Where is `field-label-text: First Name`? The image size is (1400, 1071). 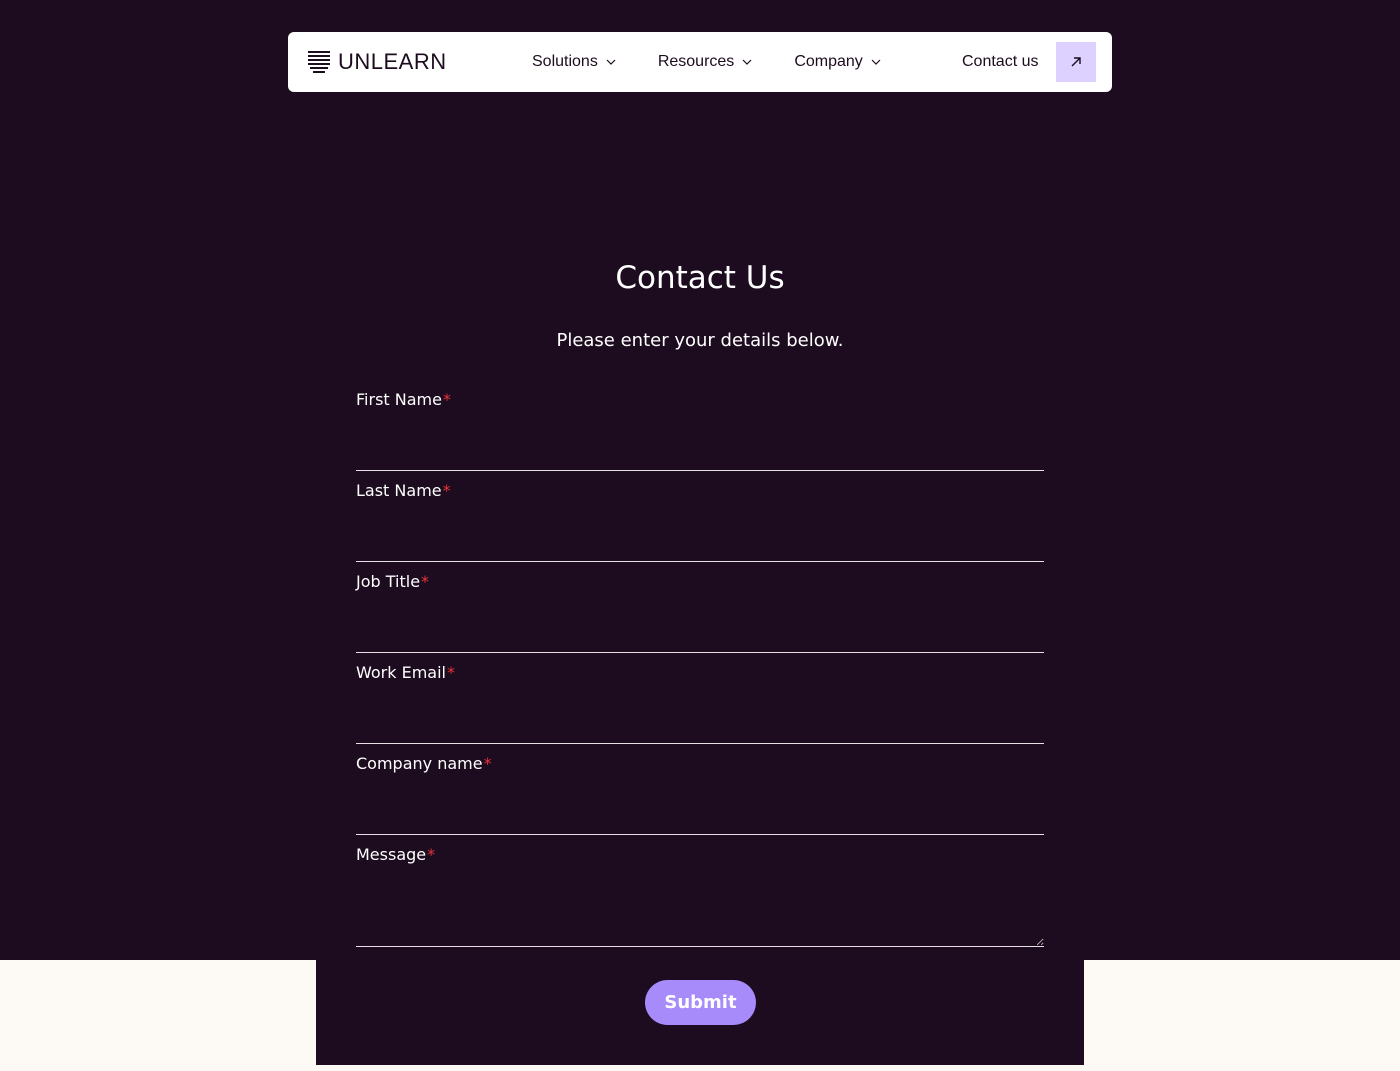
field-label-text: First Name is located at coordinates (399, 399).